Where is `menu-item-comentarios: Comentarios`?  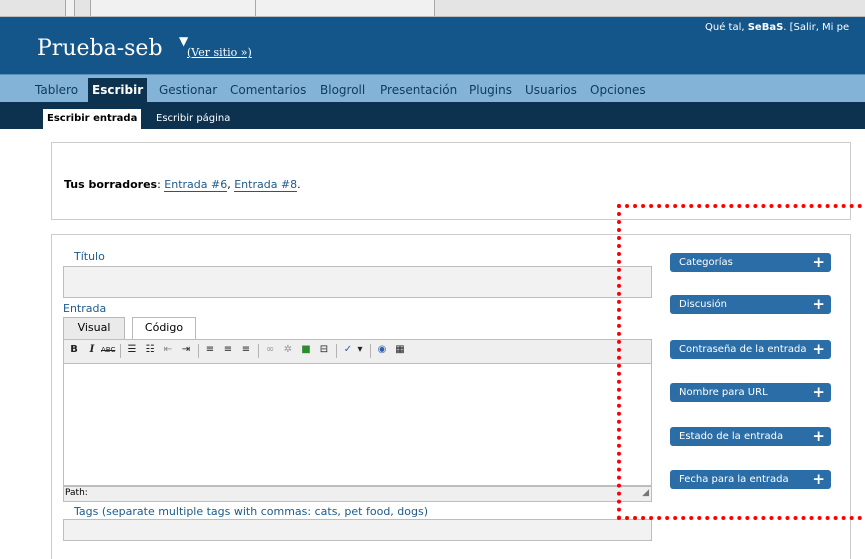 menu-item-comentarios: Comentarios is located at coordinates (268, 90).